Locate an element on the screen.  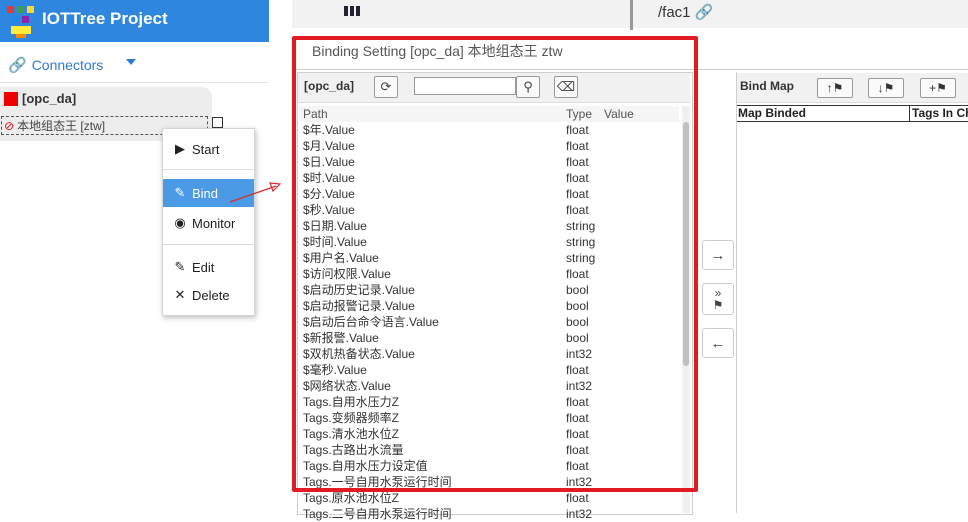
connectors-menu: 🔗 Connectors is located at coordinates (55, 65).